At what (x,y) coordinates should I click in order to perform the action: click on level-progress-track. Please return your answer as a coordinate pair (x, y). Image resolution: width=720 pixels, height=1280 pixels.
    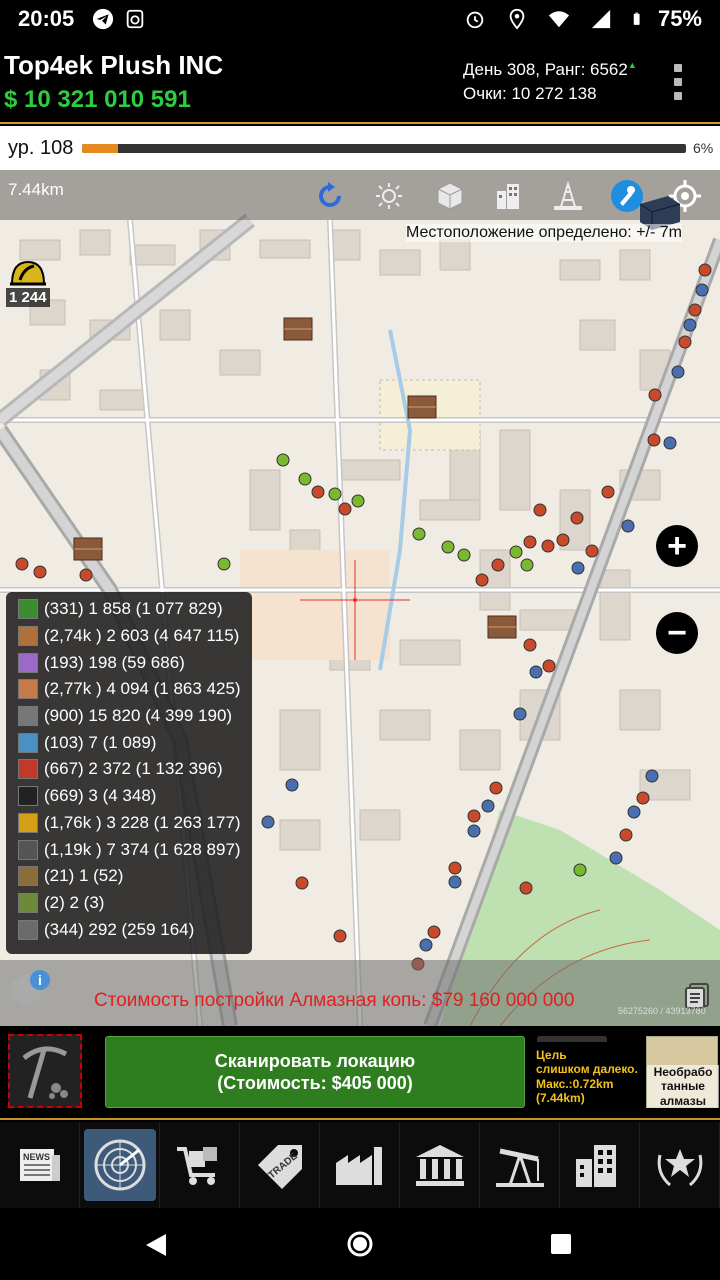
    Looking at the image, I should click on (384, 148).